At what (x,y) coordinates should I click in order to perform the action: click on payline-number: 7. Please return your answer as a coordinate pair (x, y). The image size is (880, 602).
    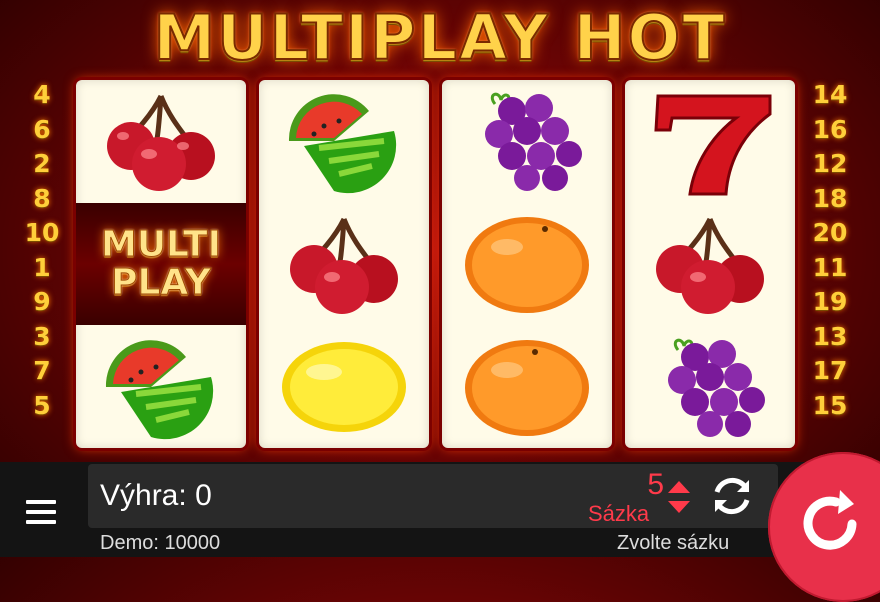
    Looking at the image, I should click on (42, 370).